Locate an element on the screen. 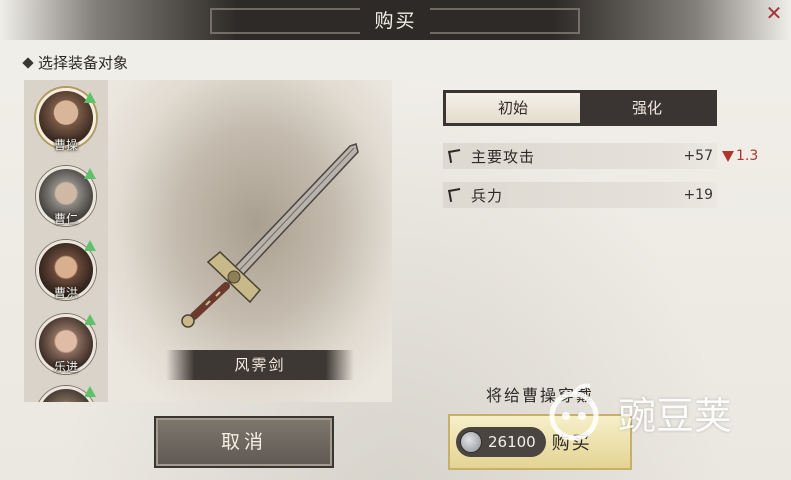 The height and width of the screenshot is (480, 791). stat-delta: 1.3 is located at coordinates (740, 156).